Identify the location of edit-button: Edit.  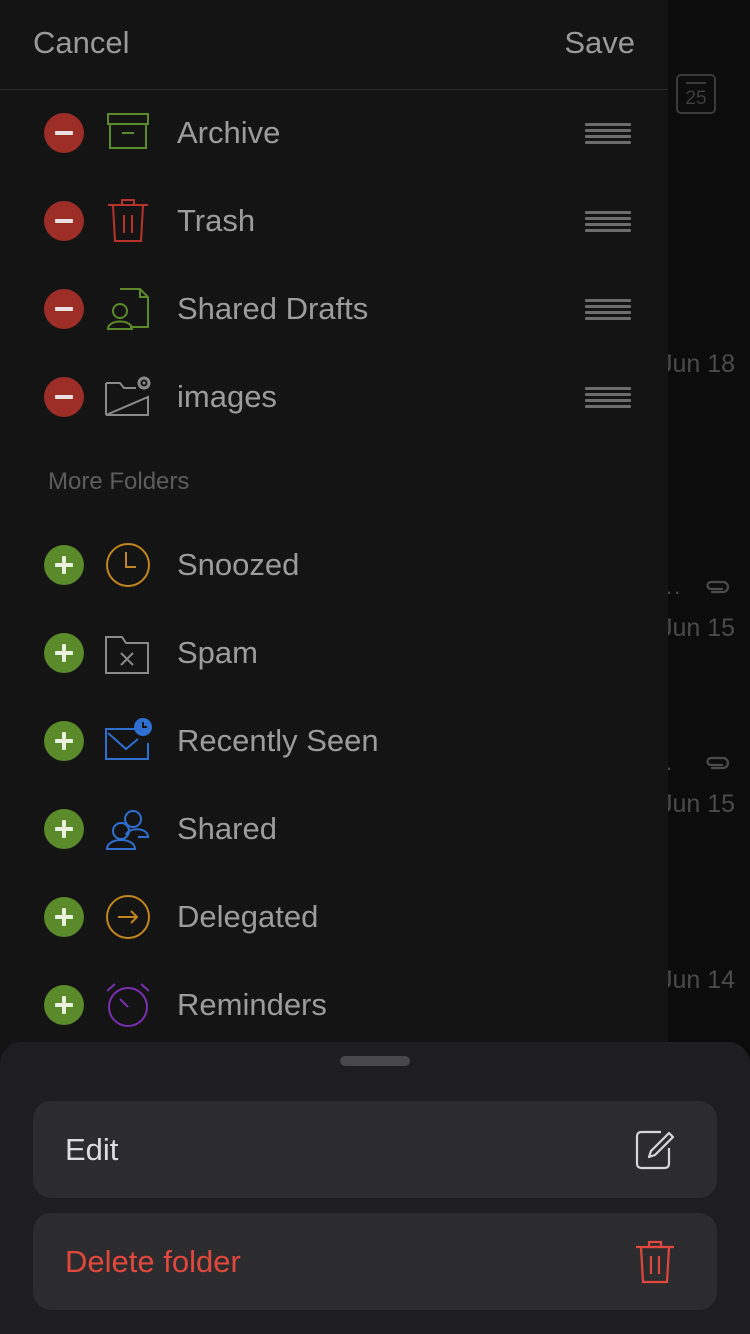
(375, 1149).